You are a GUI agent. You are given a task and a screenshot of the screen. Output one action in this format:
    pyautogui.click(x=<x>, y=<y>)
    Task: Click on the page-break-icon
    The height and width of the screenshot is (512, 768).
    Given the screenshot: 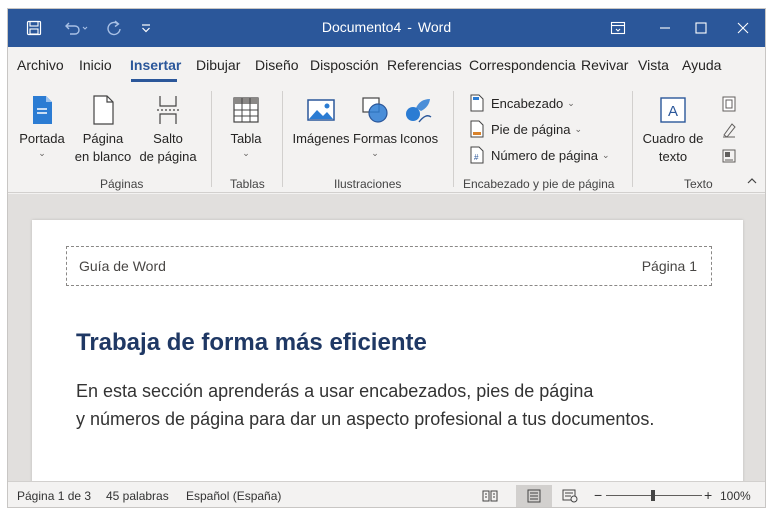 What is the action you would take?
    pyautogui.click(x=168, y=110)
    